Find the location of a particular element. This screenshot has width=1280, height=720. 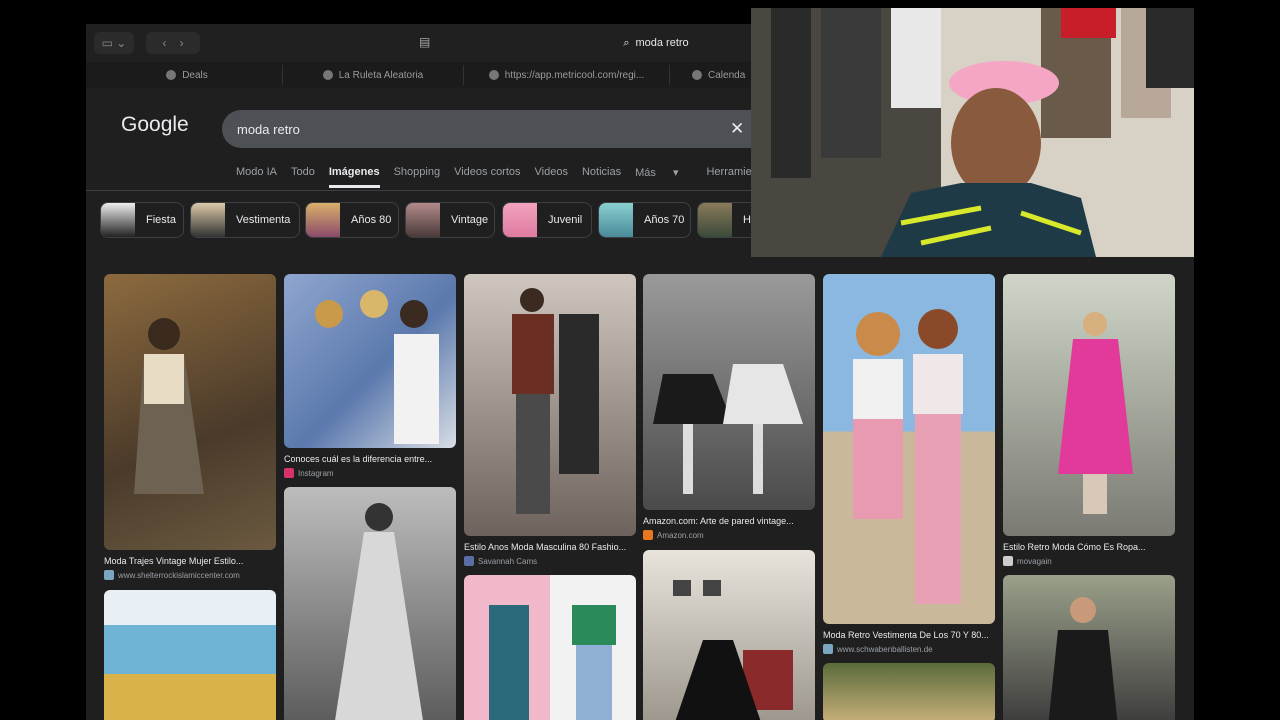

tab-mas-label: Más is located at coordinates (645, 173).